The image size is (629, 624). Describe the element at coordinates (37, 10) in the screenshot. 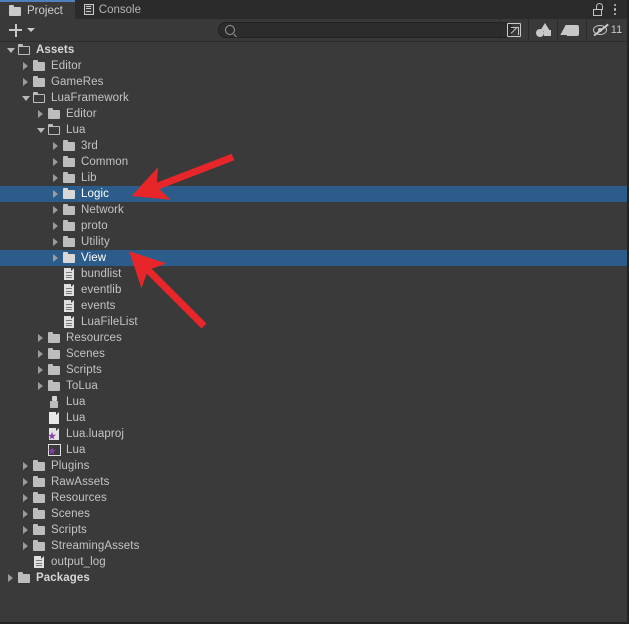

I see `tab-project: Project` at that location.